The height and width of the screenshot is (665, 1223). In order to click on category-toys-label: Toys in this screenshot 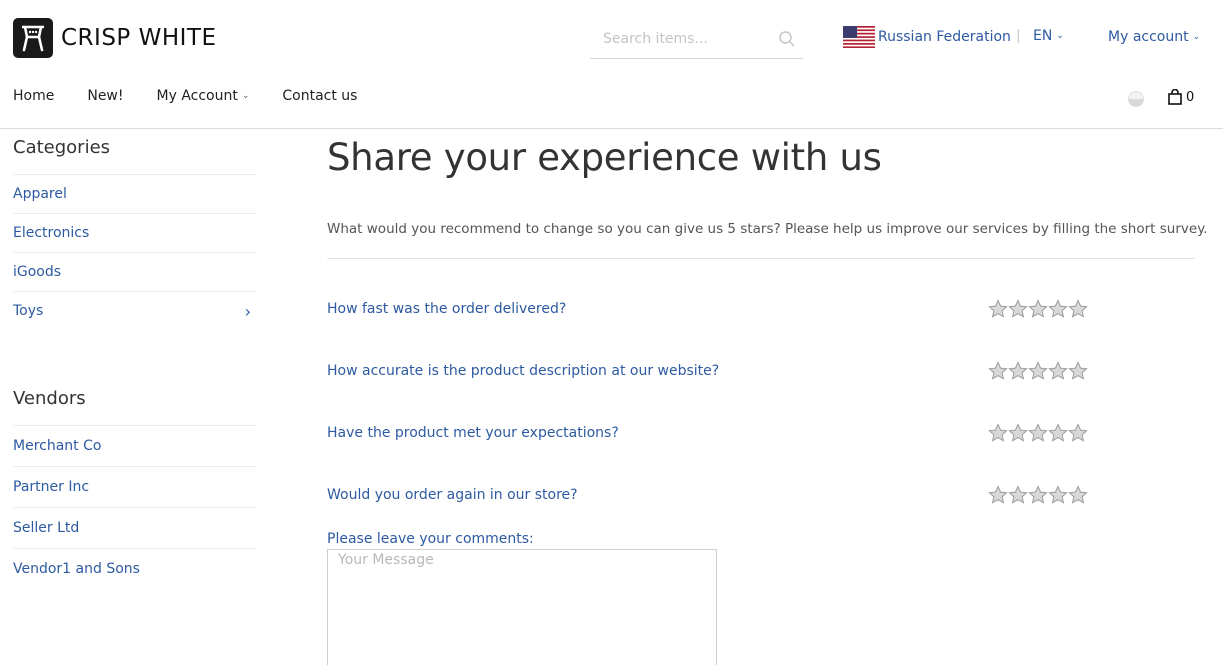, I will do `click(28, 311)`.